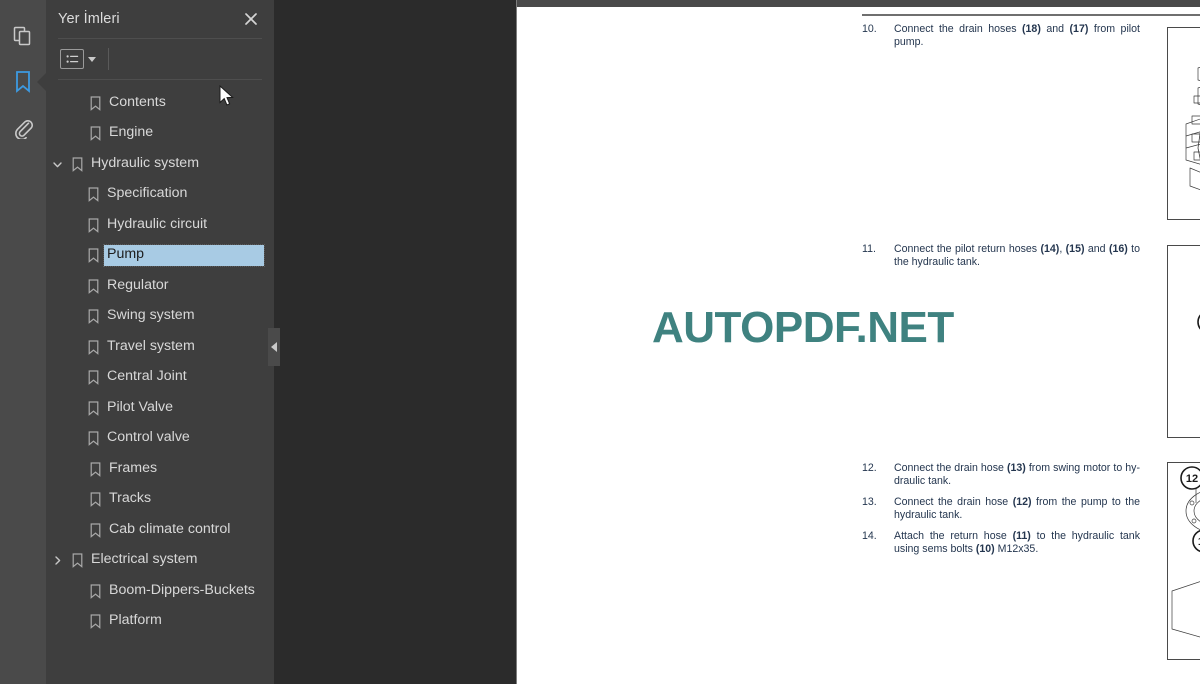  I want to click on step-number: 11., so click(869, 249).